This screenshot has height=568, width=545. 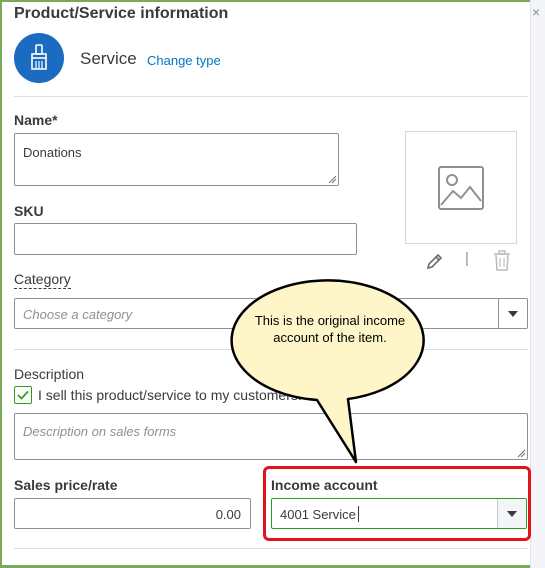 What do you see at coordinates (327, 371) in the screenshot?
I see `callout-bubble` at bounding box center [327, 371].